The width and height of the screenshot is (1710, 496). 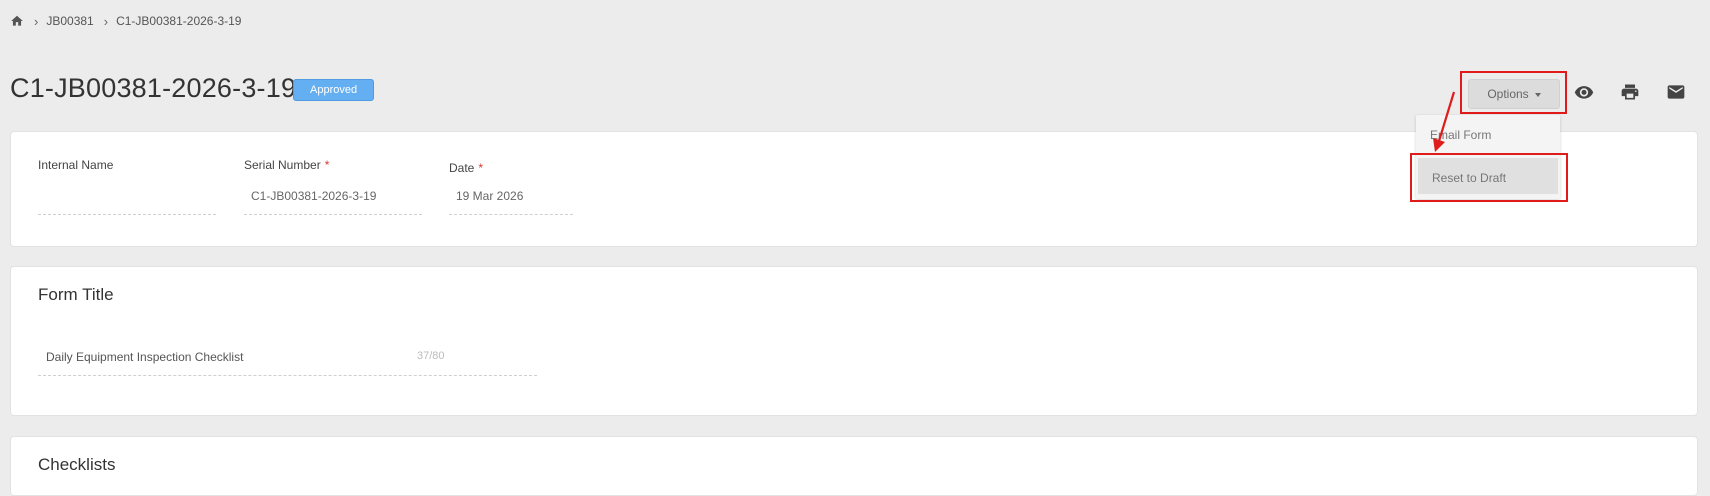 What do you see at coordinates (76, 165) in the screenshot?
I see `internal-name-label: Internal Name` at bounding box center [76, 165].